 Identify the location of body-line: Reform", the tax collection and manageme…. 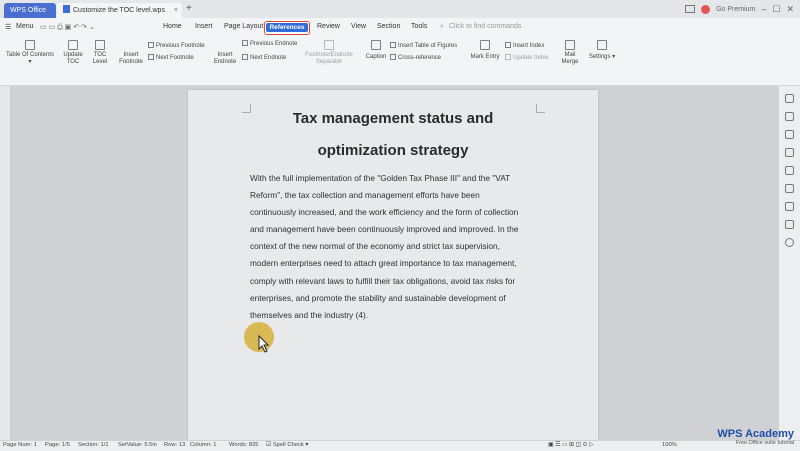
(365, 195).